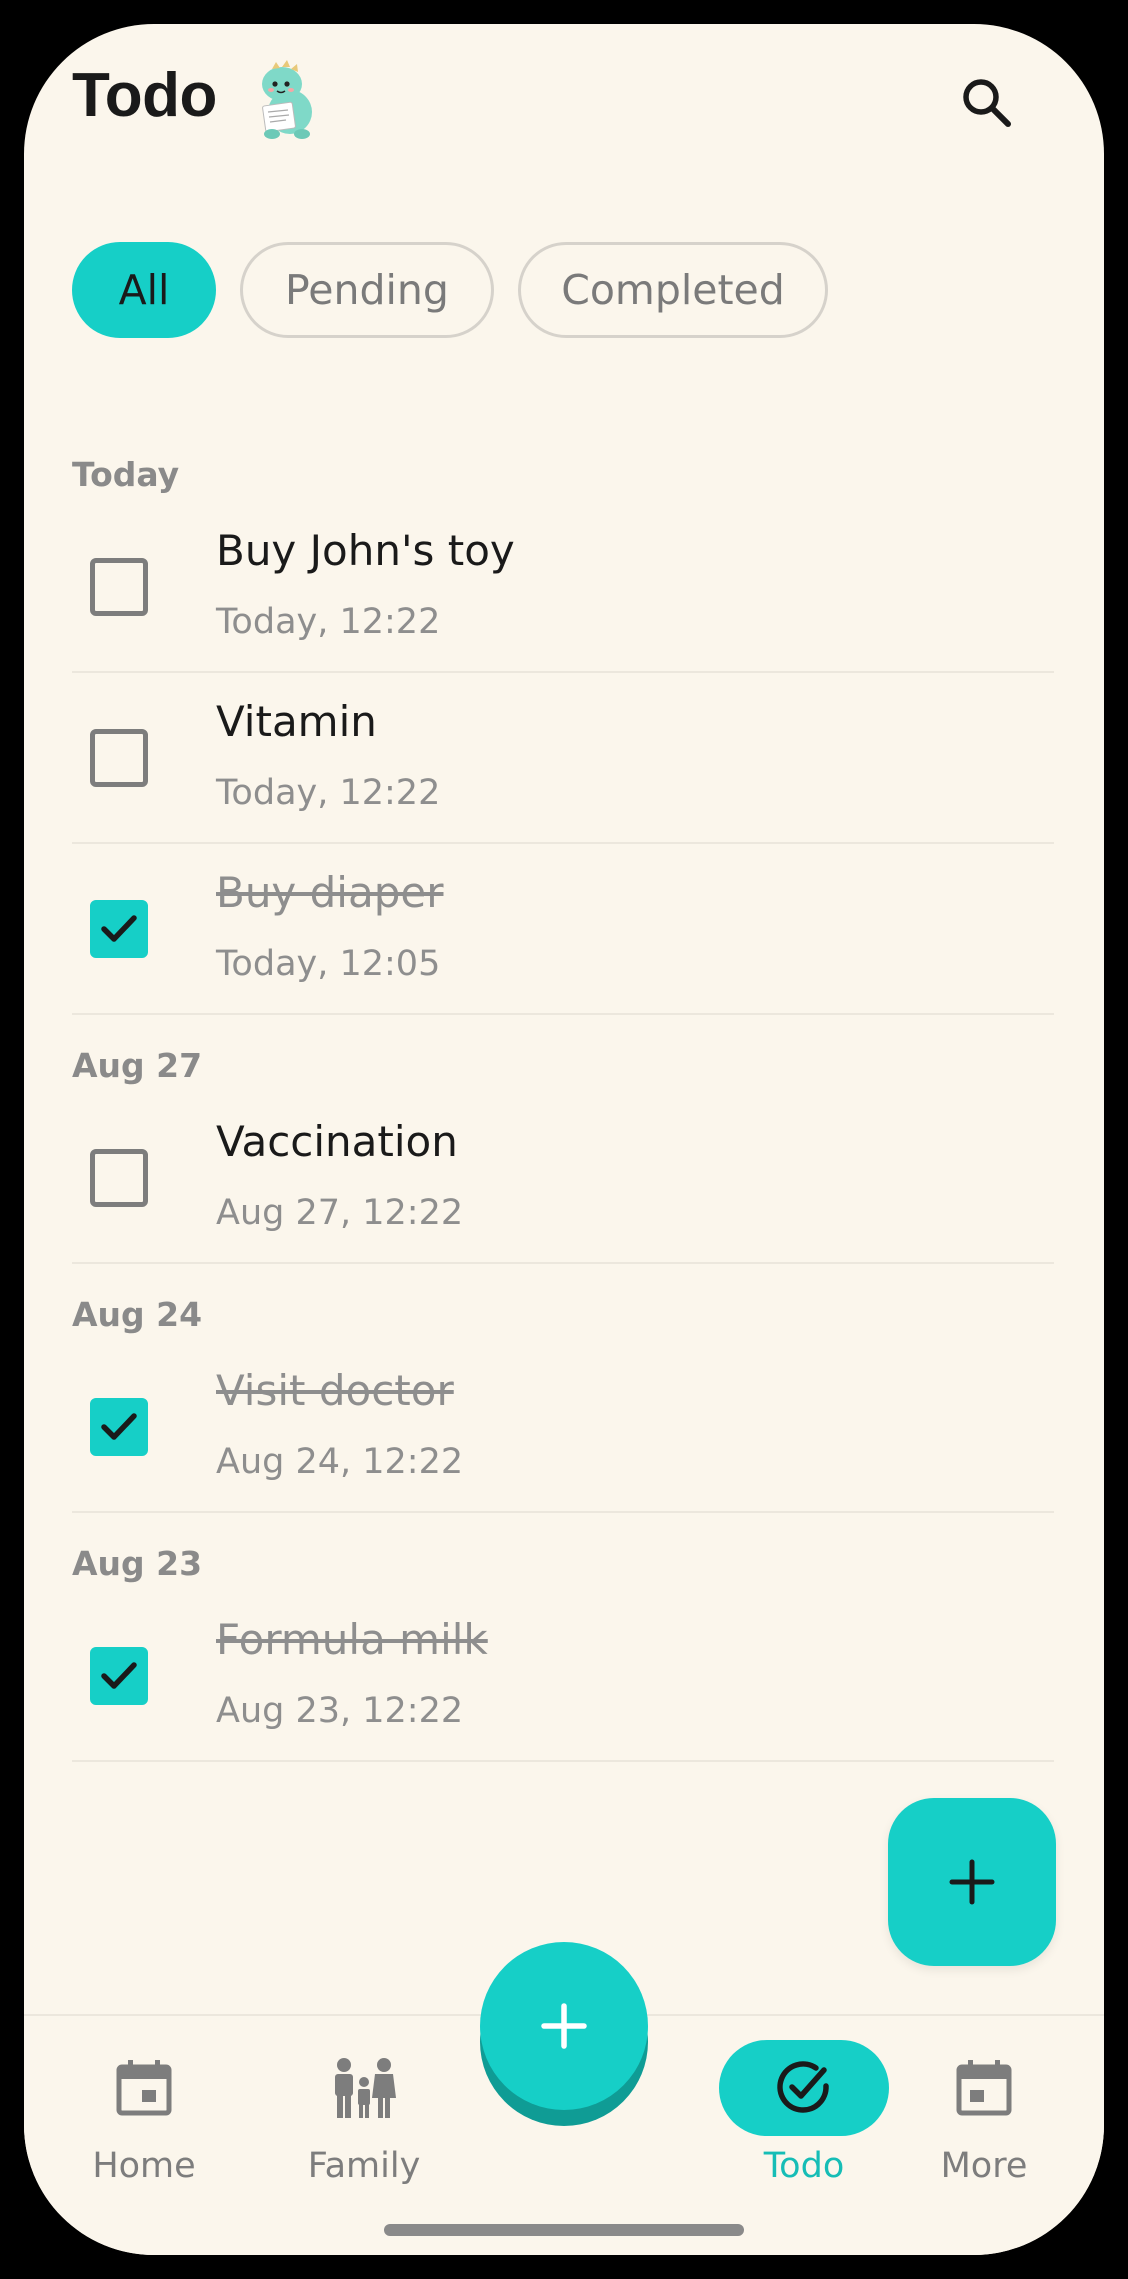 The width and height of the screenshot is (1128, 2279). I want to click on add-todo-fab, so click(972, 1882).